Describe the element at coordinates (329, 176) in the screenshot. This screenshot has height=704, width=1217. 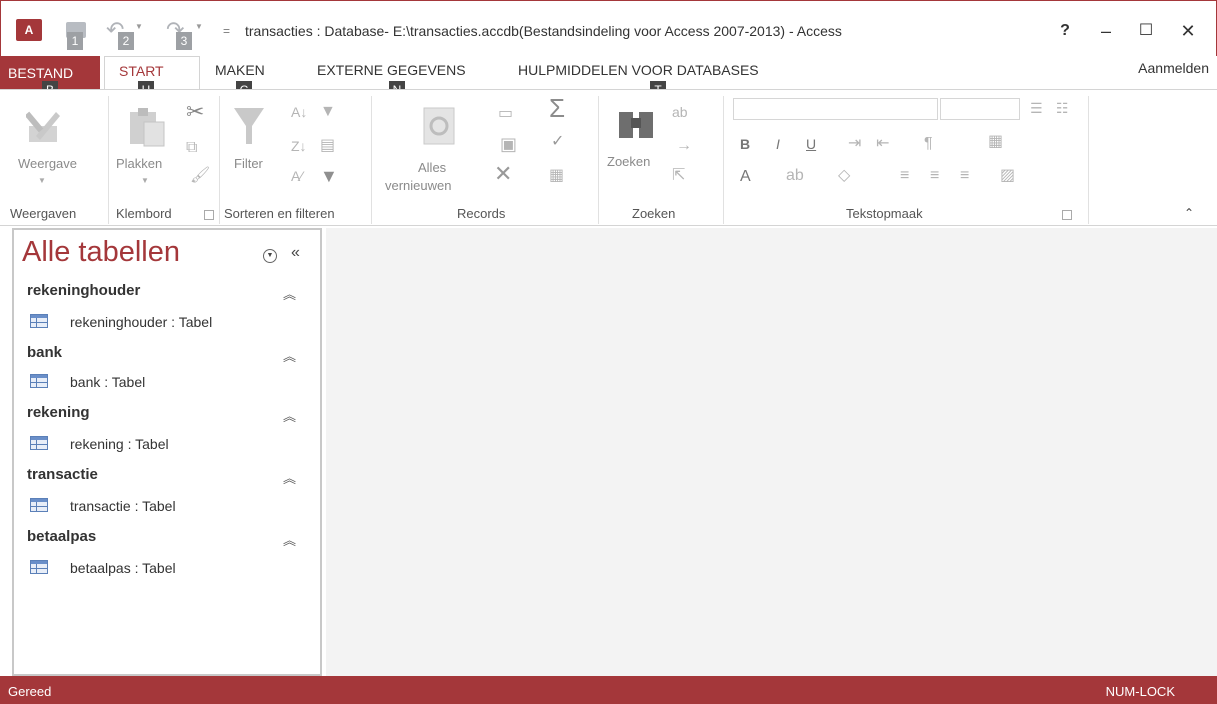
I see `toggle-filter-icon: ▼` at that location.